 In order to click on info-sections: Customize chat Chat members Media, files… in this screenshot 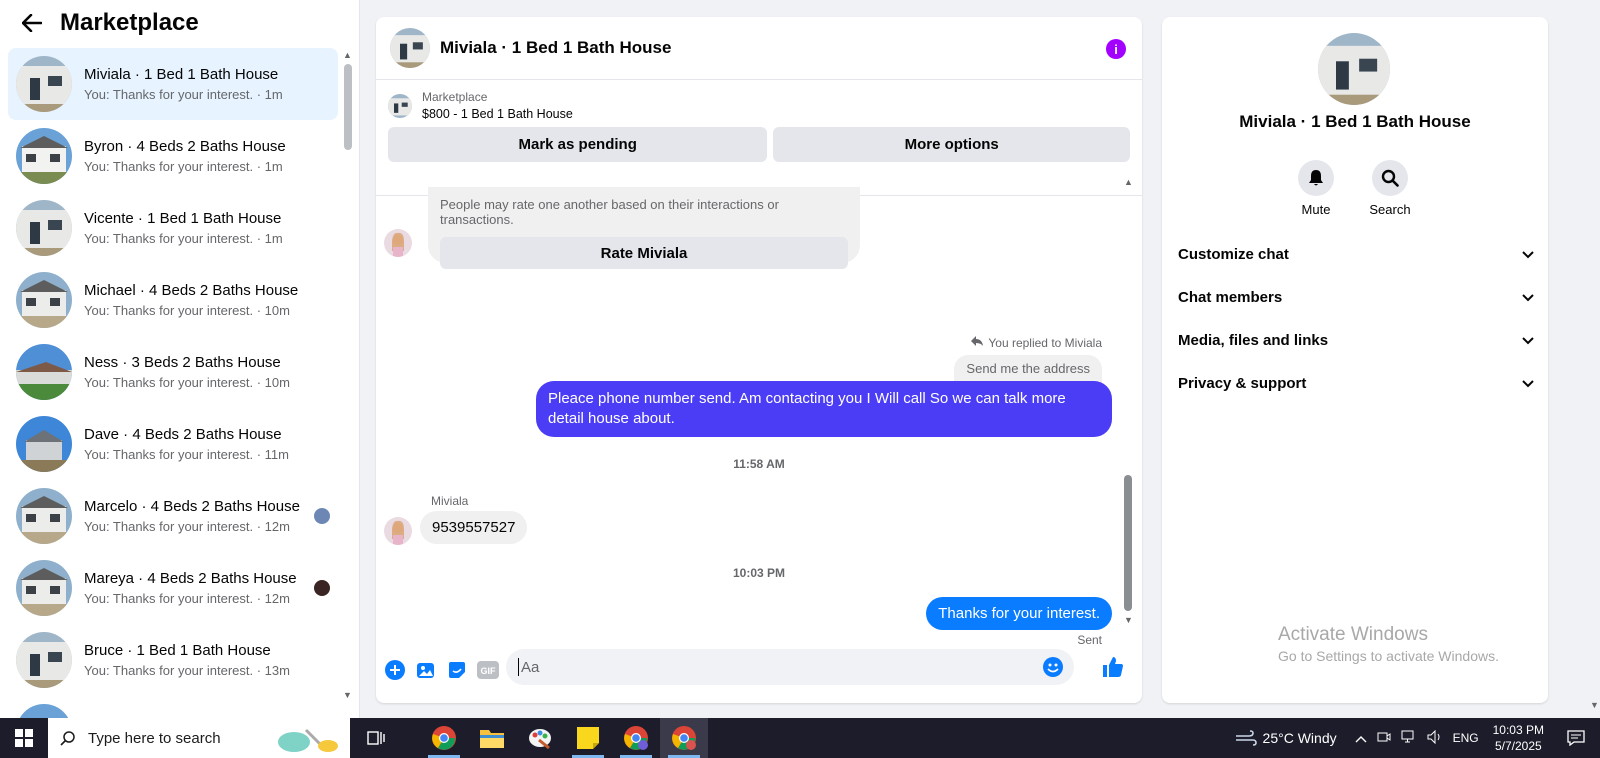, I will do `click(1356, 319)`.